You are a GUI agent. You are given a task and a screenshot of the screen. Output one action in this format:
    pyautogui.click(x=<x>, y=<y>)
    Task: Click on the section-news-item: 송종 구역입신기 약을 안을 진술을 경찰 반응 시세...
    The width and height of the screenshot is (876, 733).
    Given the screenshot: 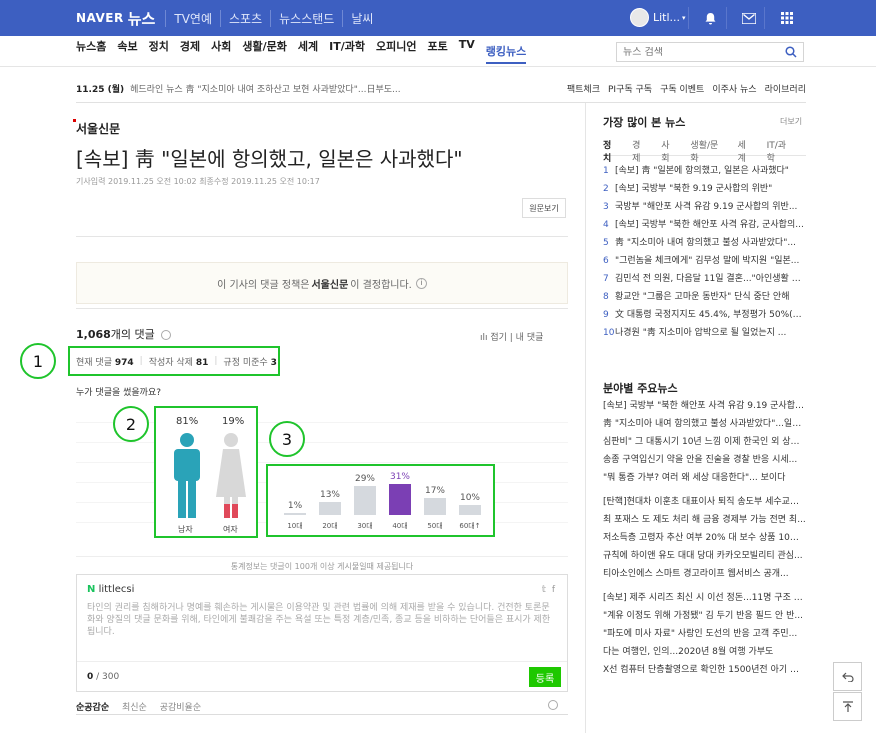 What is the action you would take?
    pyautogui.click(x=704, y=461)
    